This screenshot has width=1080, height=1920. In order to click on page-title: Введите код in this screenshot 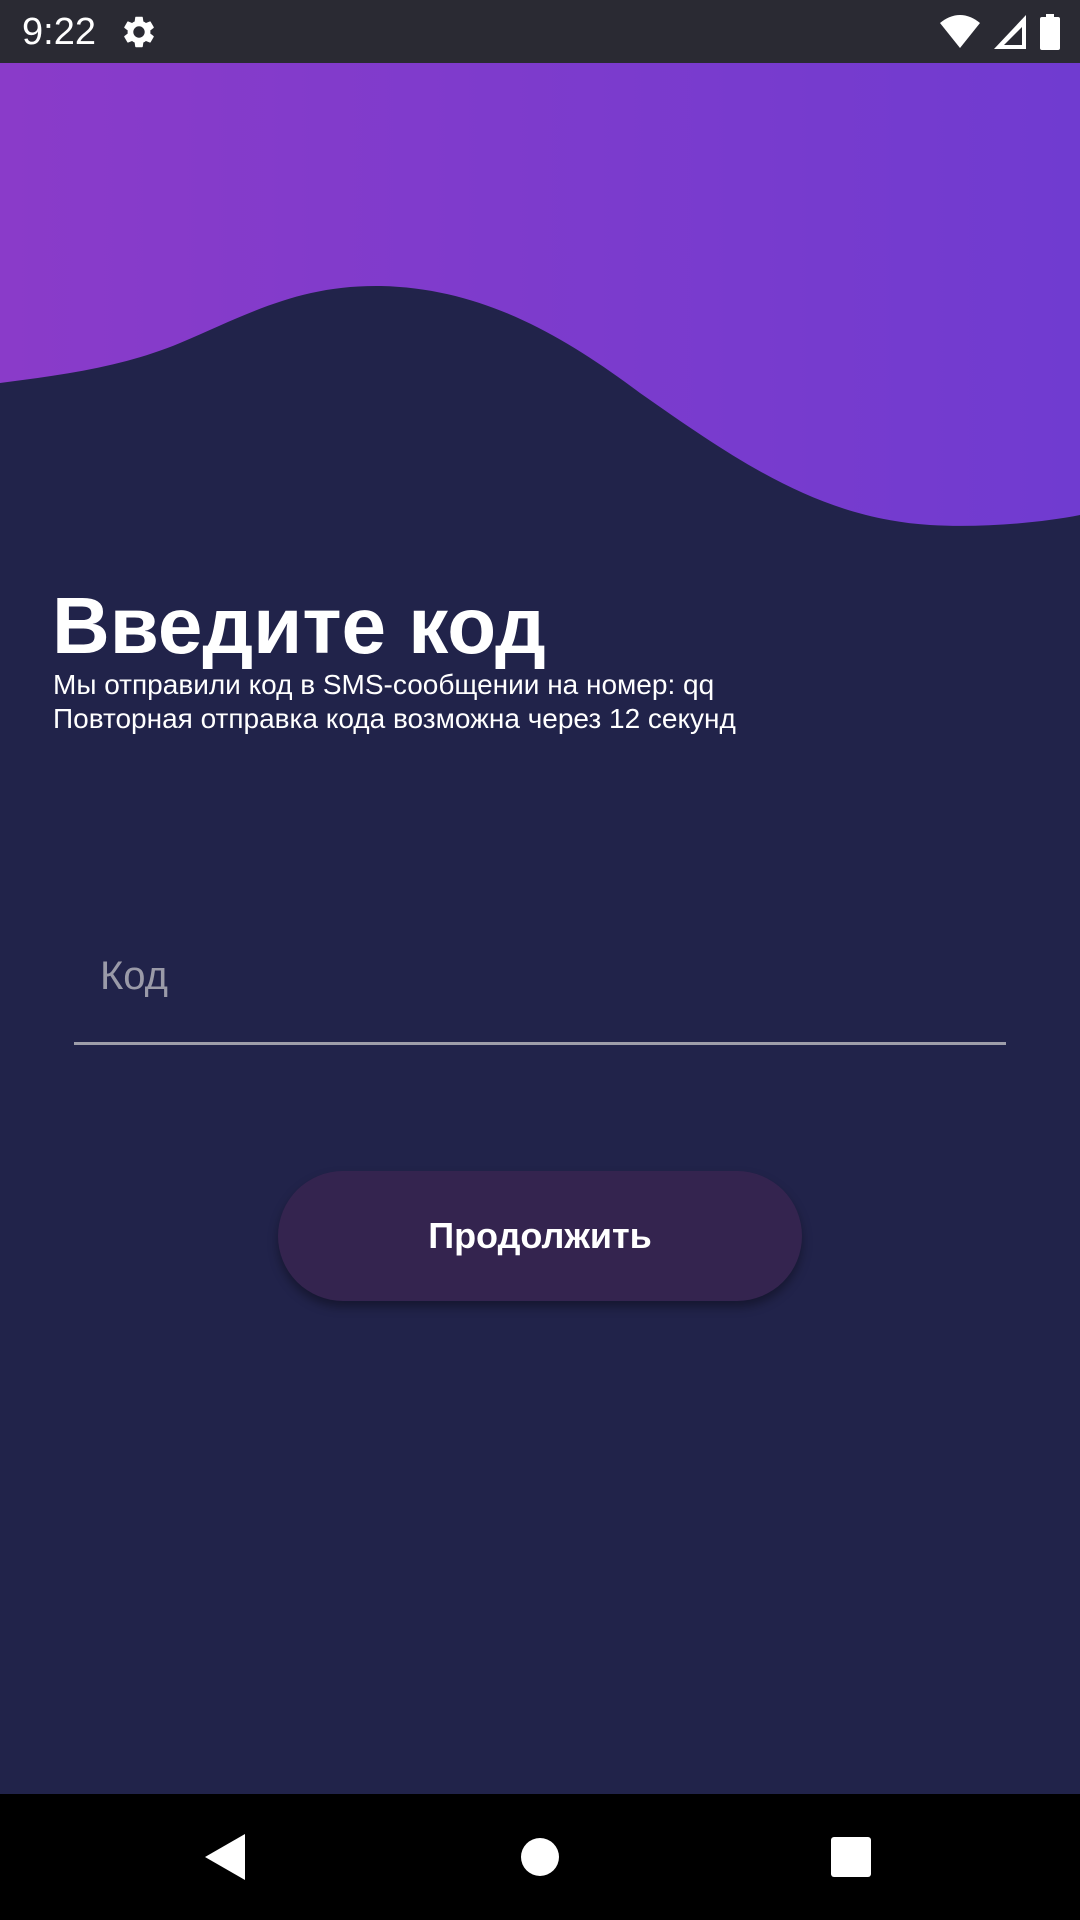, I will do `click(299, 625)`.